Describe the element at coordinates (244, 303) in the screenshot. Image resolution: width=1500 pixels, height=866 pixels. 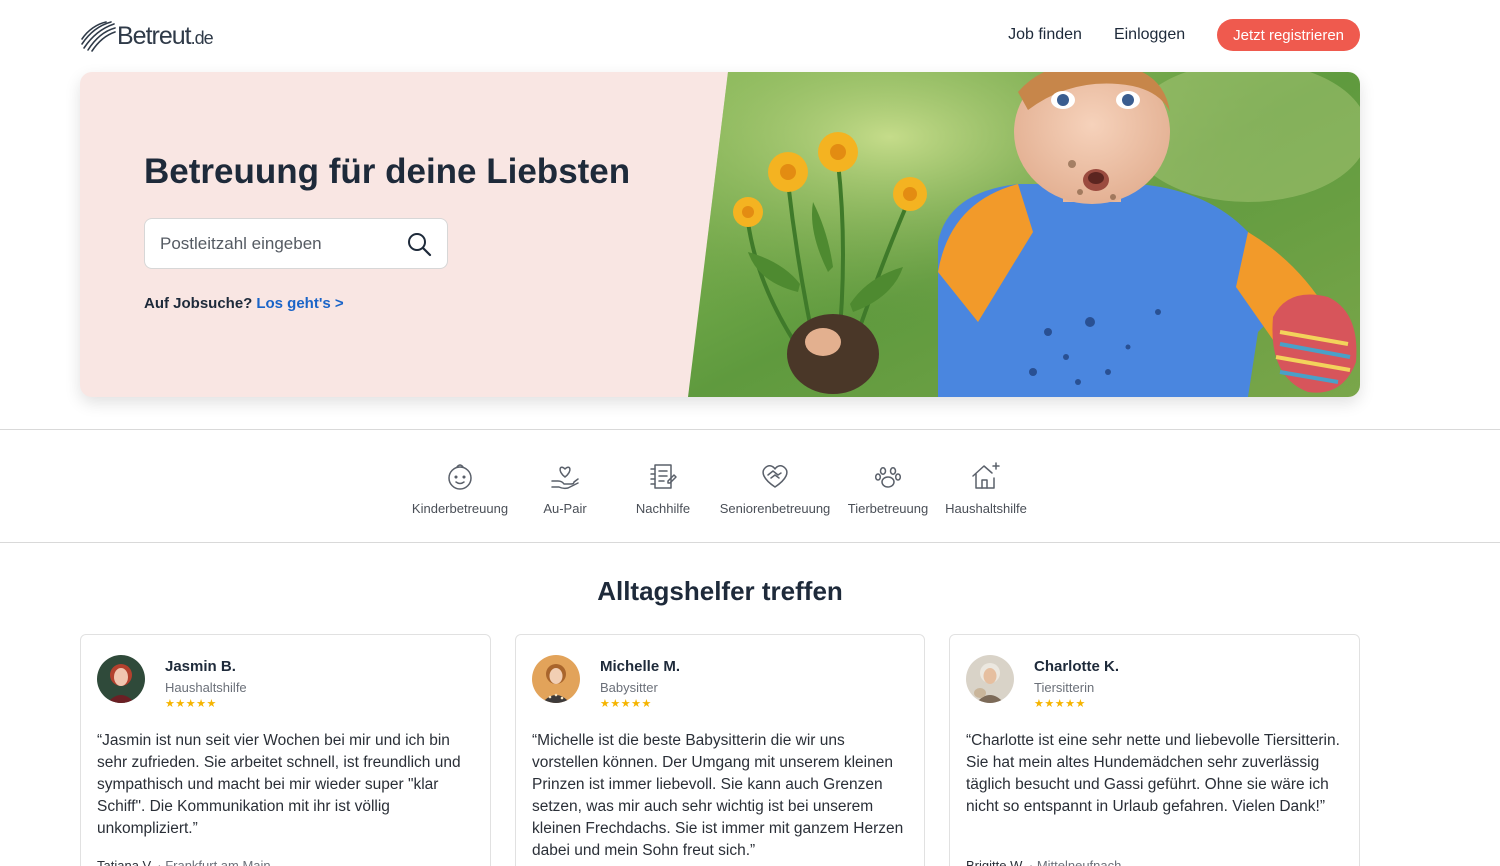
I see `job-search-prompt: Auf Jobsuche? Los geht's >` at that location.